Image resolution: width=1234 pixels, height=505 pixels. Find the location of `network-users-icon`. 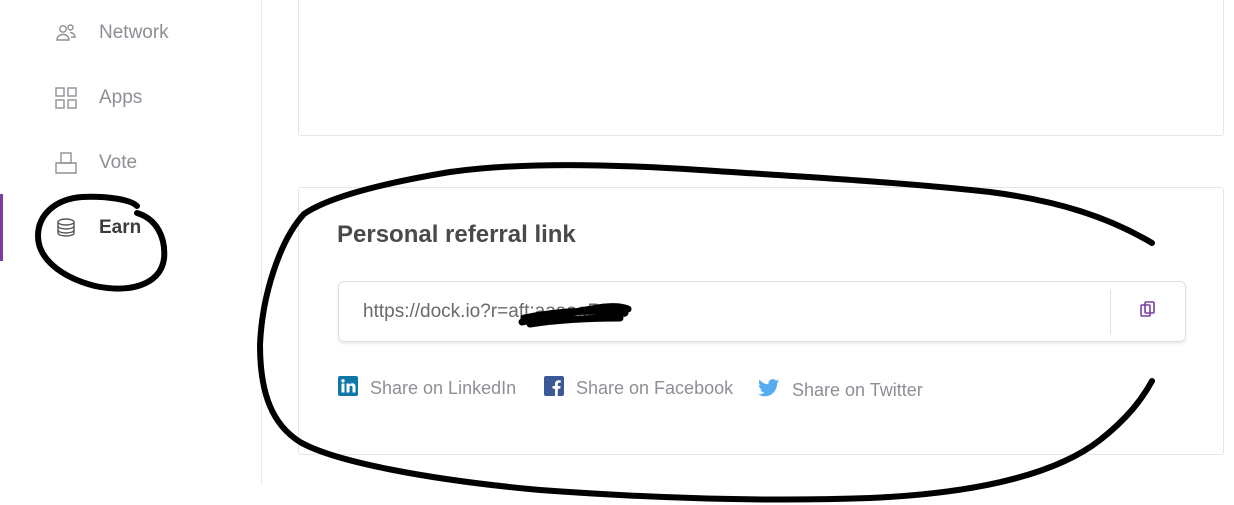

network-users-icon is located at coordinates (66, 33).